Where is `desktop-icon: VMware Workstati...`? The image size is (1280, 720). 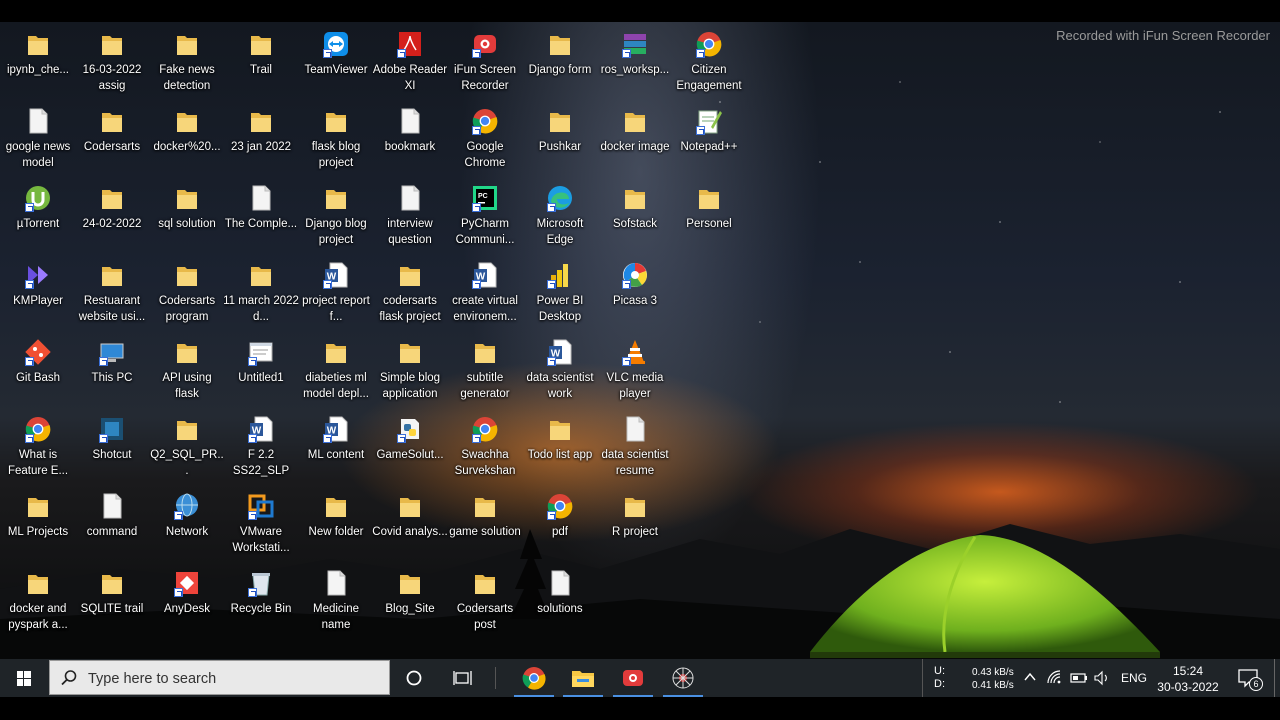 desktop-icon: VMware Workstati... is located at coordinates (261, 524).